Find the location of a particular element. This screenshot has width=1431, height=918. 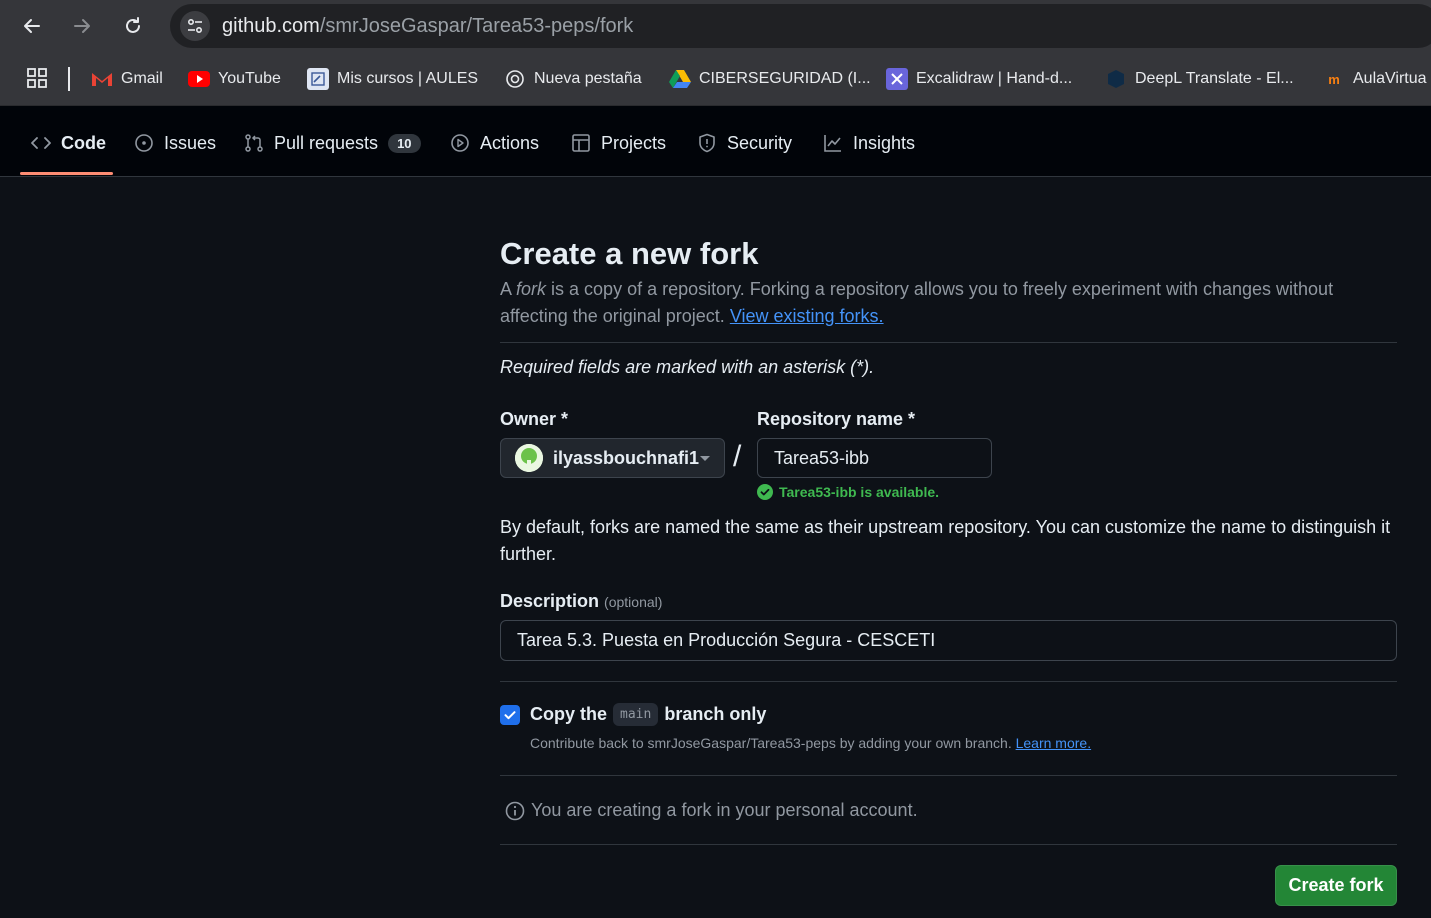

back-button is located at coordinates (32, 26).